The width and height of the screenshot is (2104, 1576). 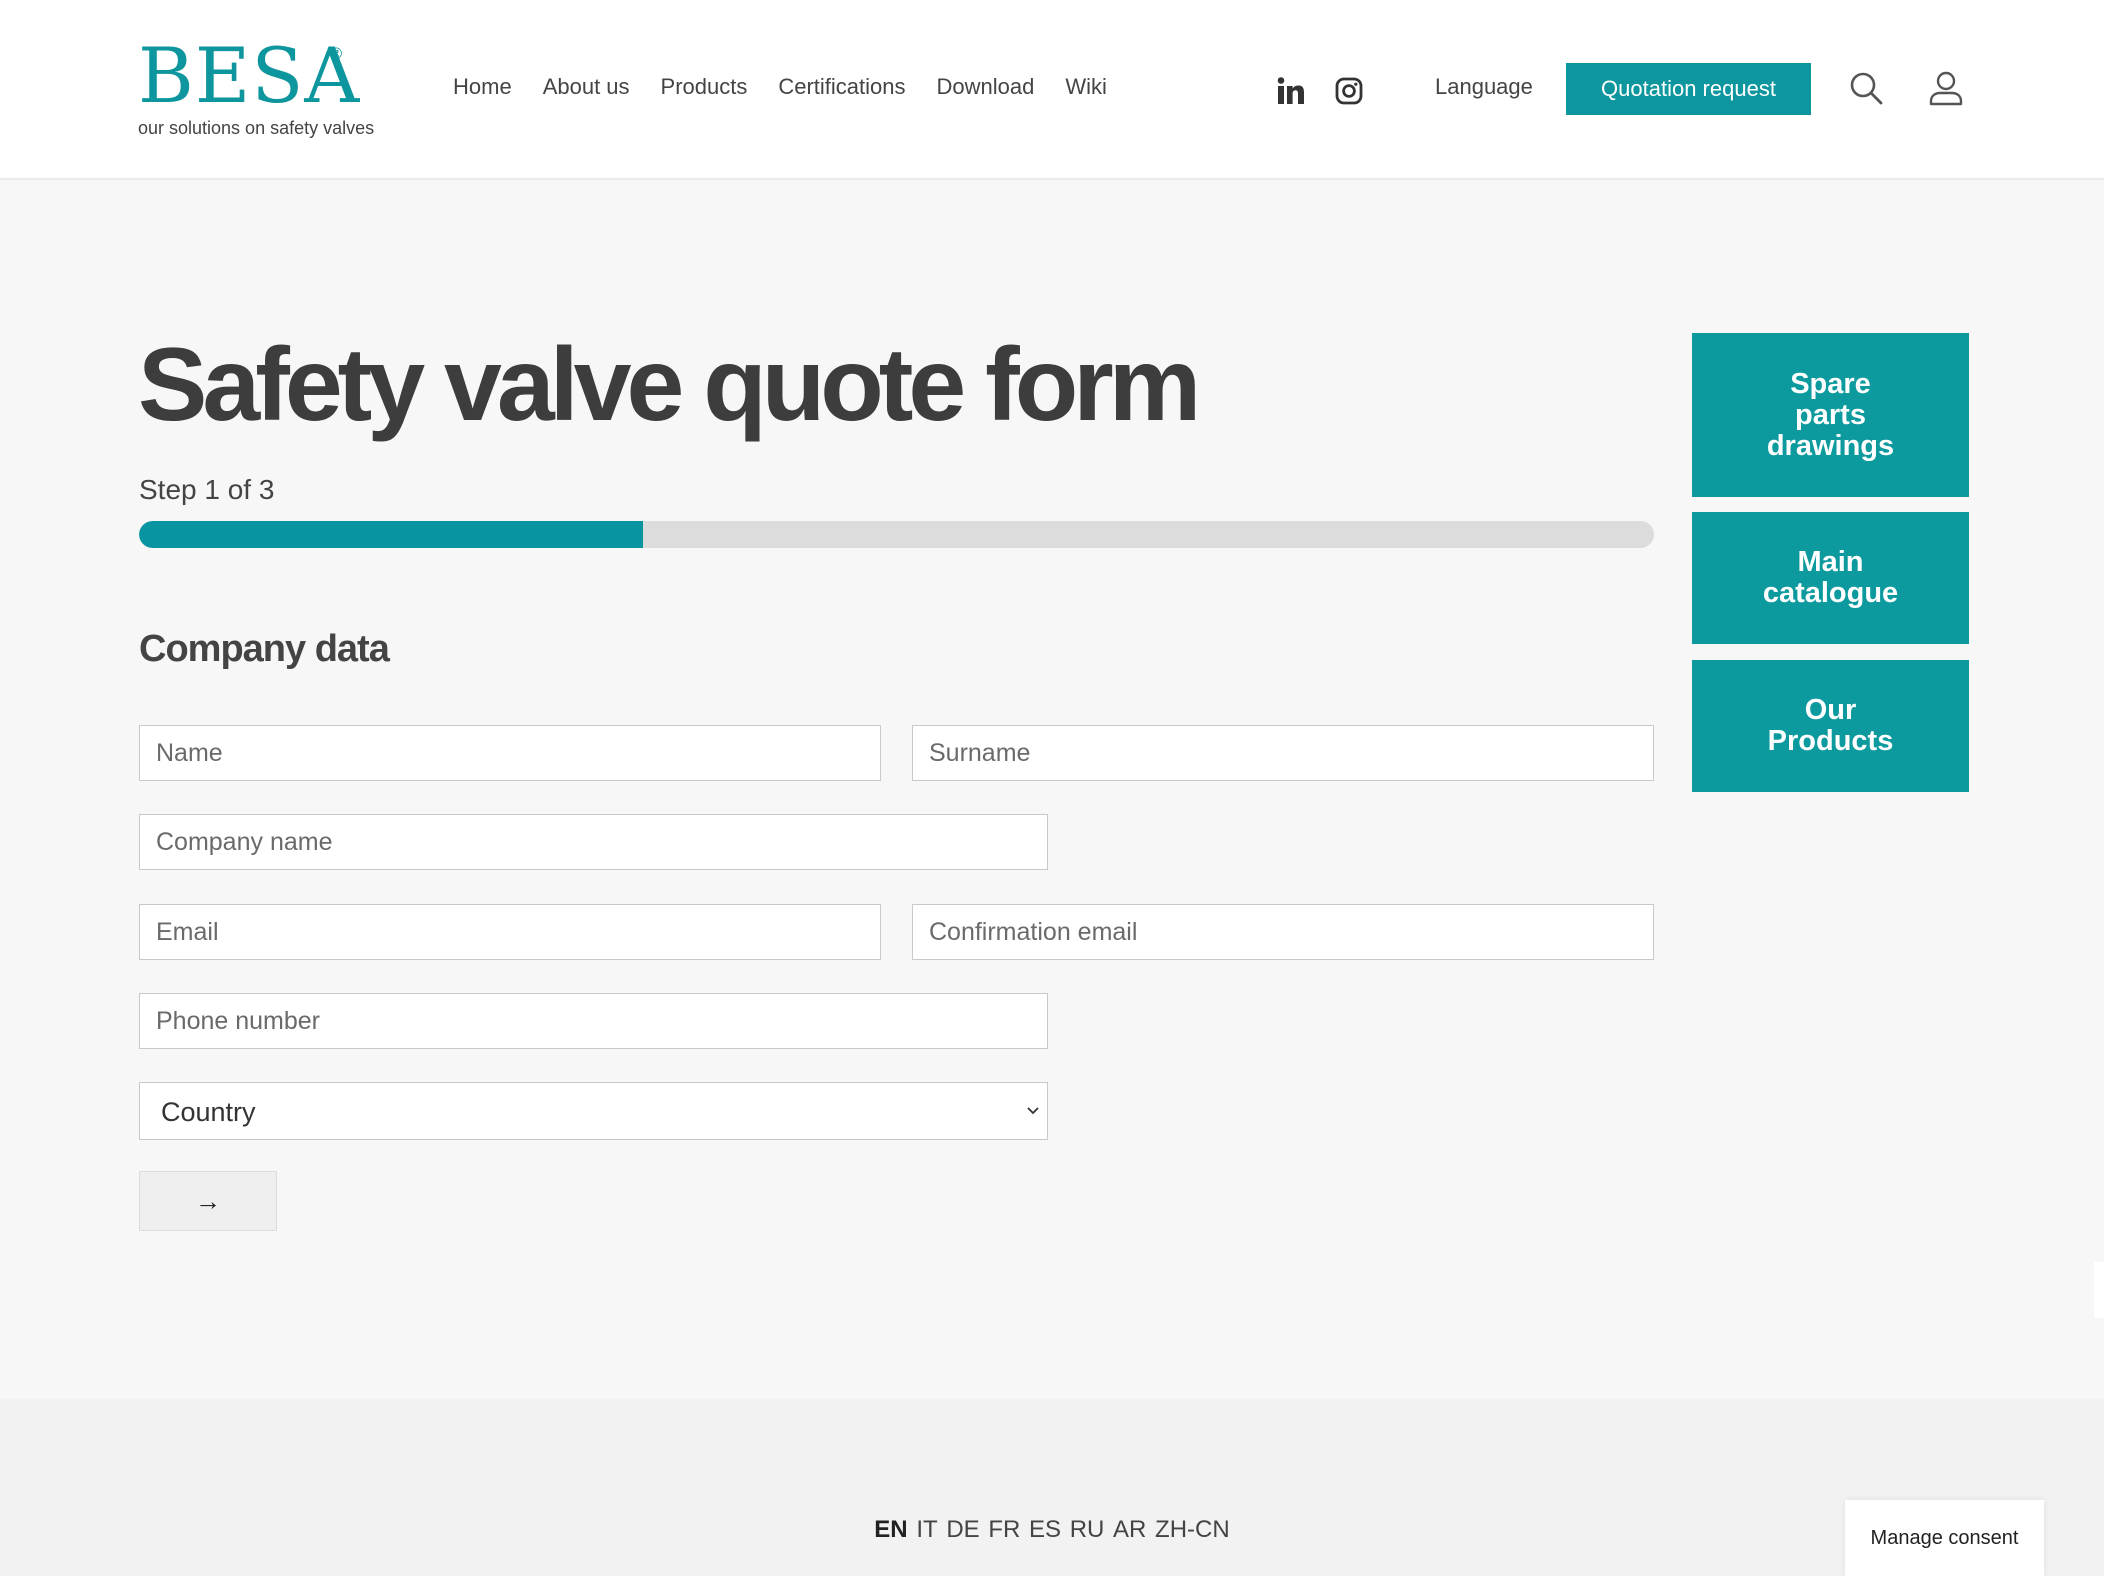 What do you see at coordinates (1033, 1111) in the screenshot?
I see `chevron-down-icon` at bounding box center [1033, 1111].